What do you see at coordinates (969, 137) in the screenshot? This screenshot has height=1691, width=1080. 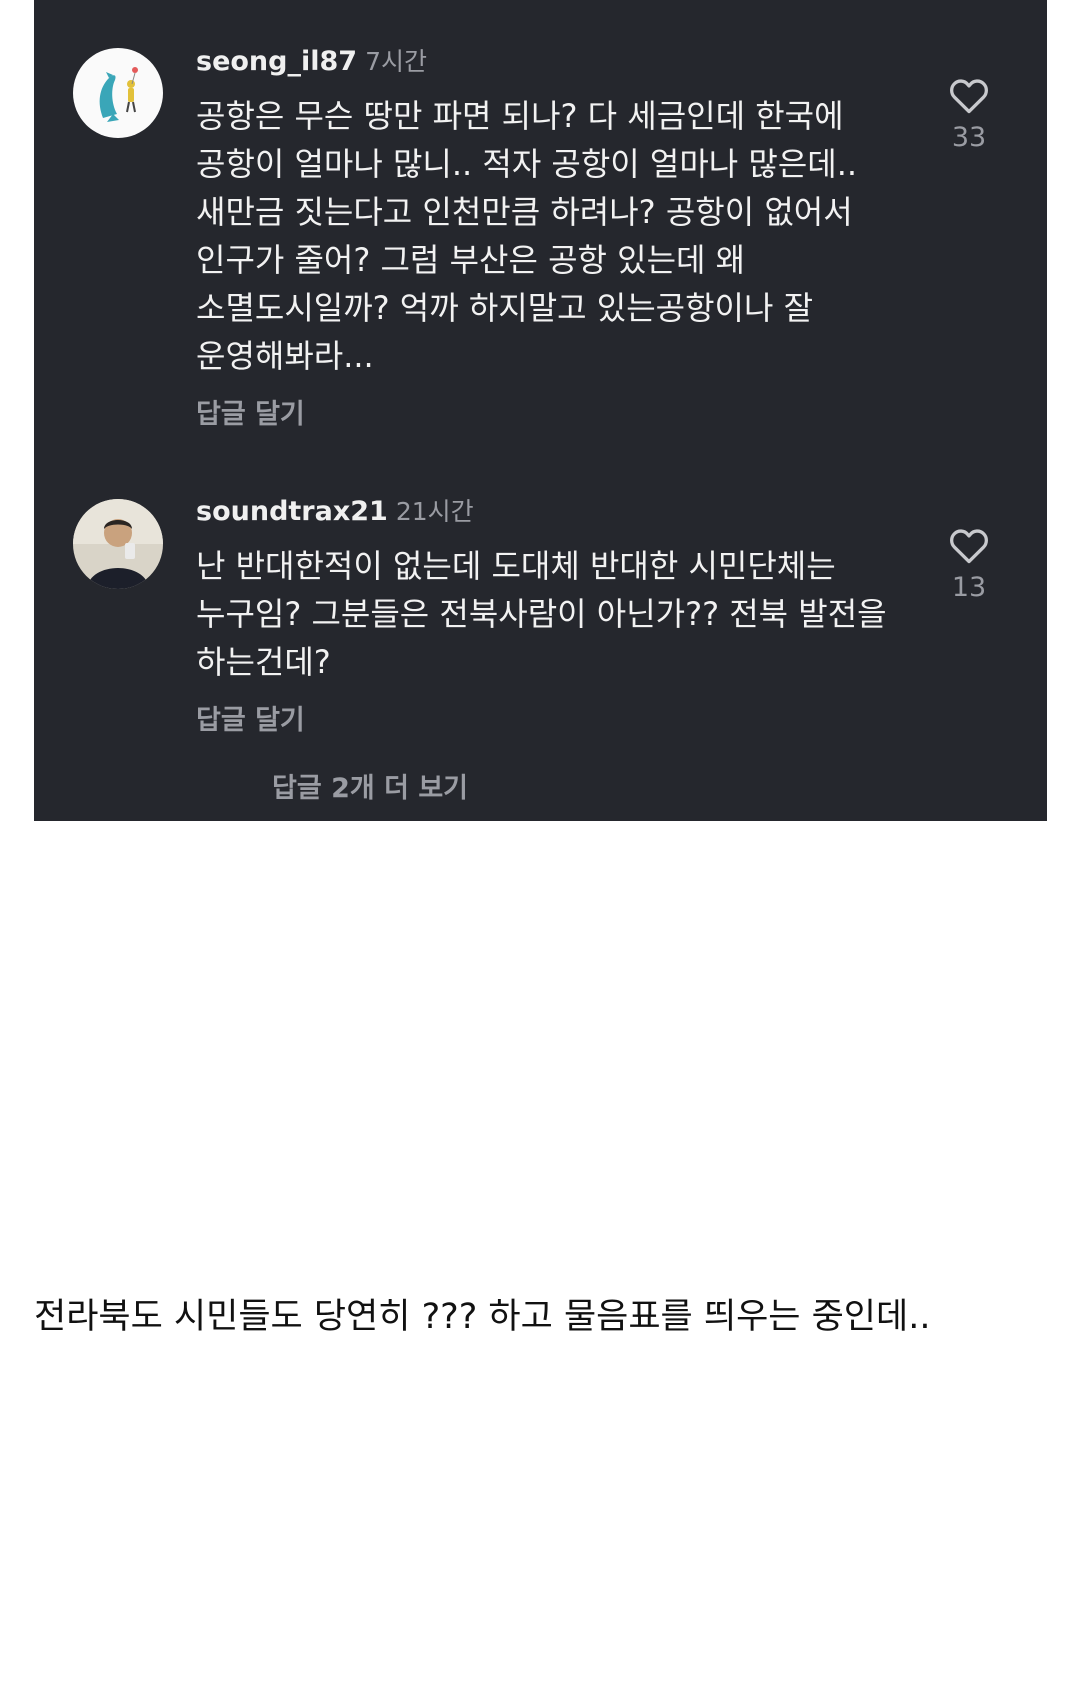 I see `like-count: 33` at bounding box center [969, 137].